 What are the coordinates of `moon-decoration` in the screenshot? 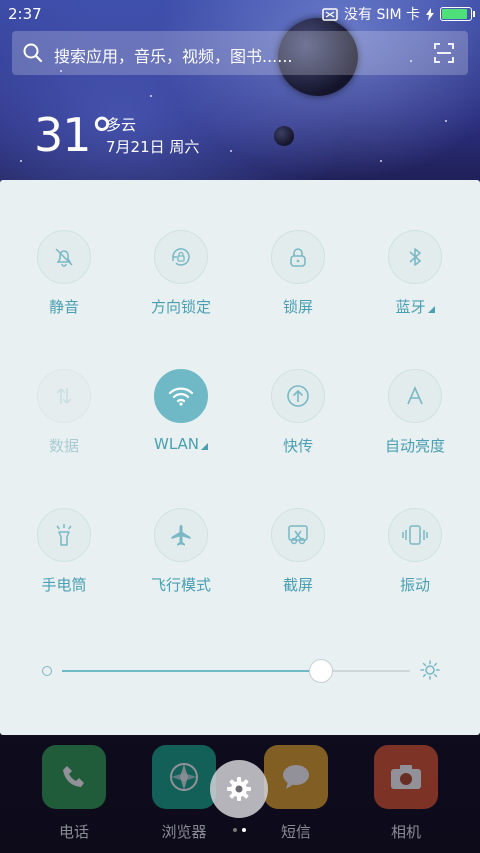 It's located at (284, 136).